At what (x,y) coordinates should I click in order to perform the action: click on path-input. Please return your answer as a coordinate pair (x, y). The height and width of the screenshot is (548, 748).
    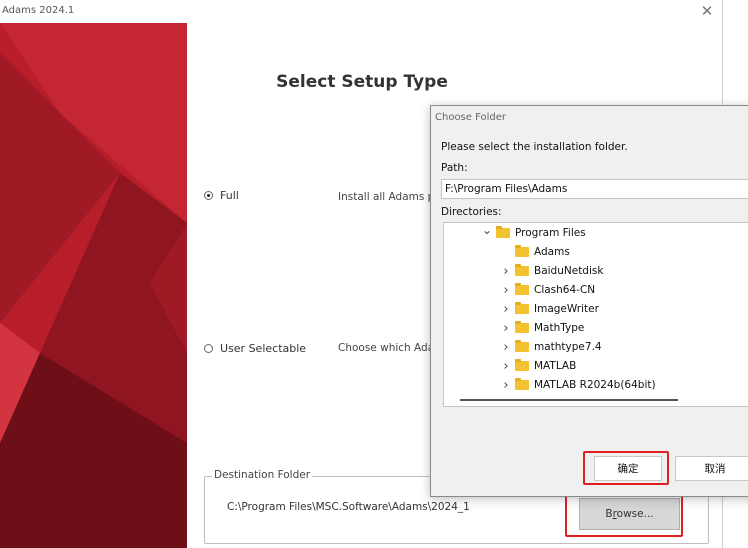
    Looking at the image, I should click on (594, 189).